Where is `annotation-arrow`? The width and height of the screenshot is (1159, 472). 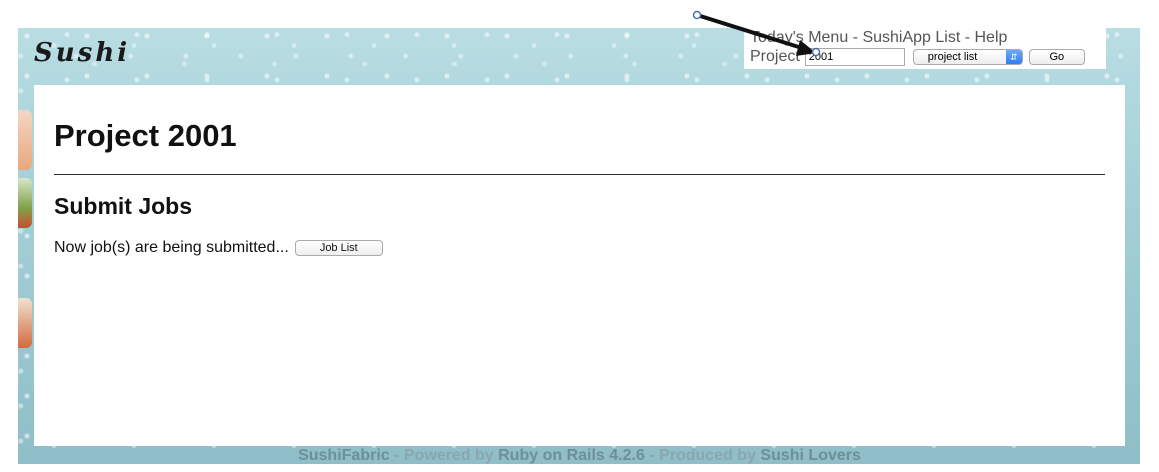
annotation-arrow is located at coordinates (756, 33).